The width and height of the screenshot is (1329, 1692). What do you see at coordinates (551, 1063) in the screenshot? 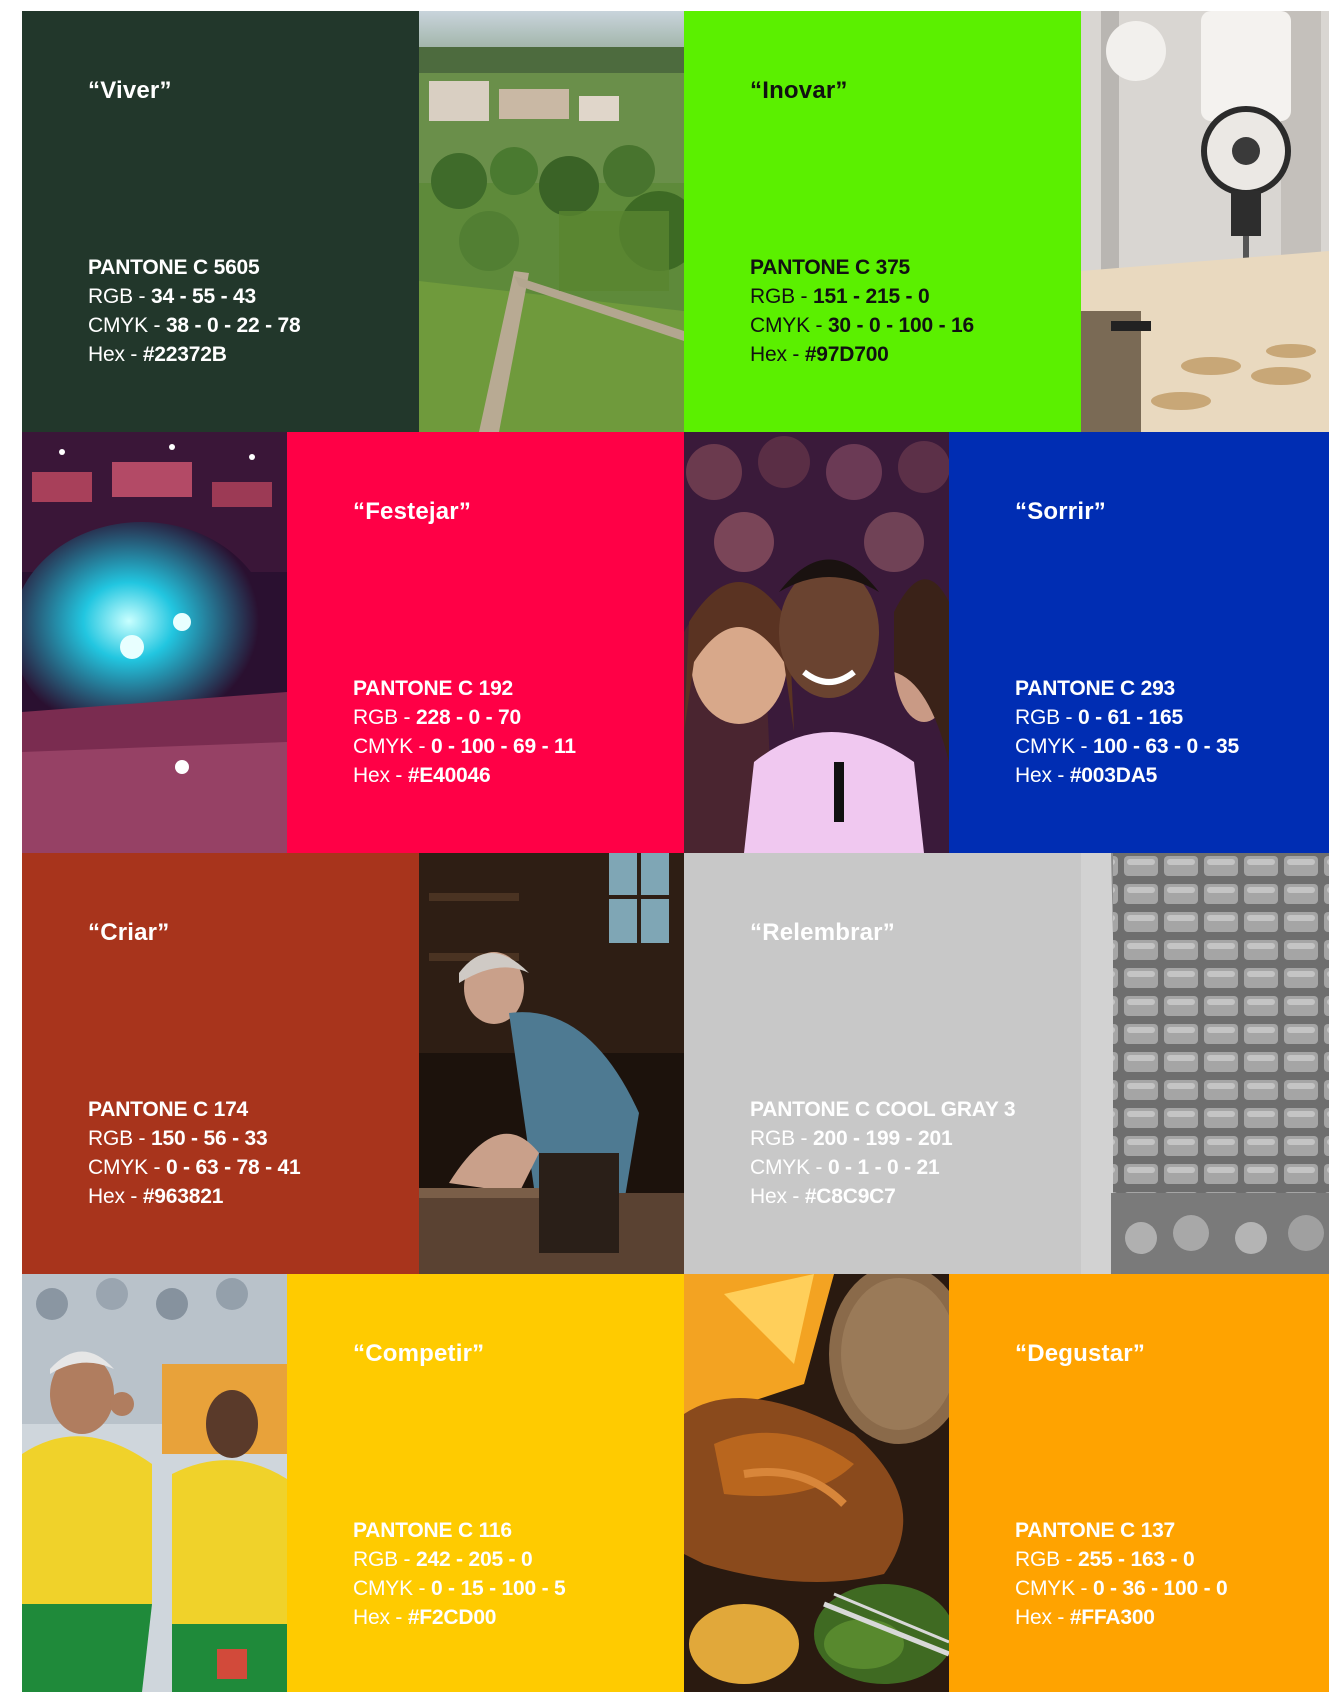
I see `craftsman-workshop-photo` at bounding box center [551, 1063].